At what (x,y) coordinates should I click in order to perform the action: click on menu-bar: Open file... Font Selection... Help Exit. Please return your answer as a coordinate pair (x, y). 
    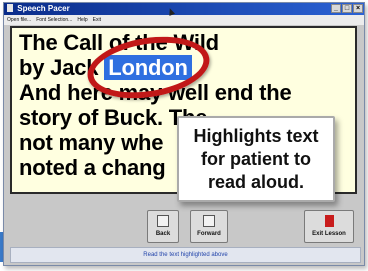
    Looking at the image, I should click on (184, 20).